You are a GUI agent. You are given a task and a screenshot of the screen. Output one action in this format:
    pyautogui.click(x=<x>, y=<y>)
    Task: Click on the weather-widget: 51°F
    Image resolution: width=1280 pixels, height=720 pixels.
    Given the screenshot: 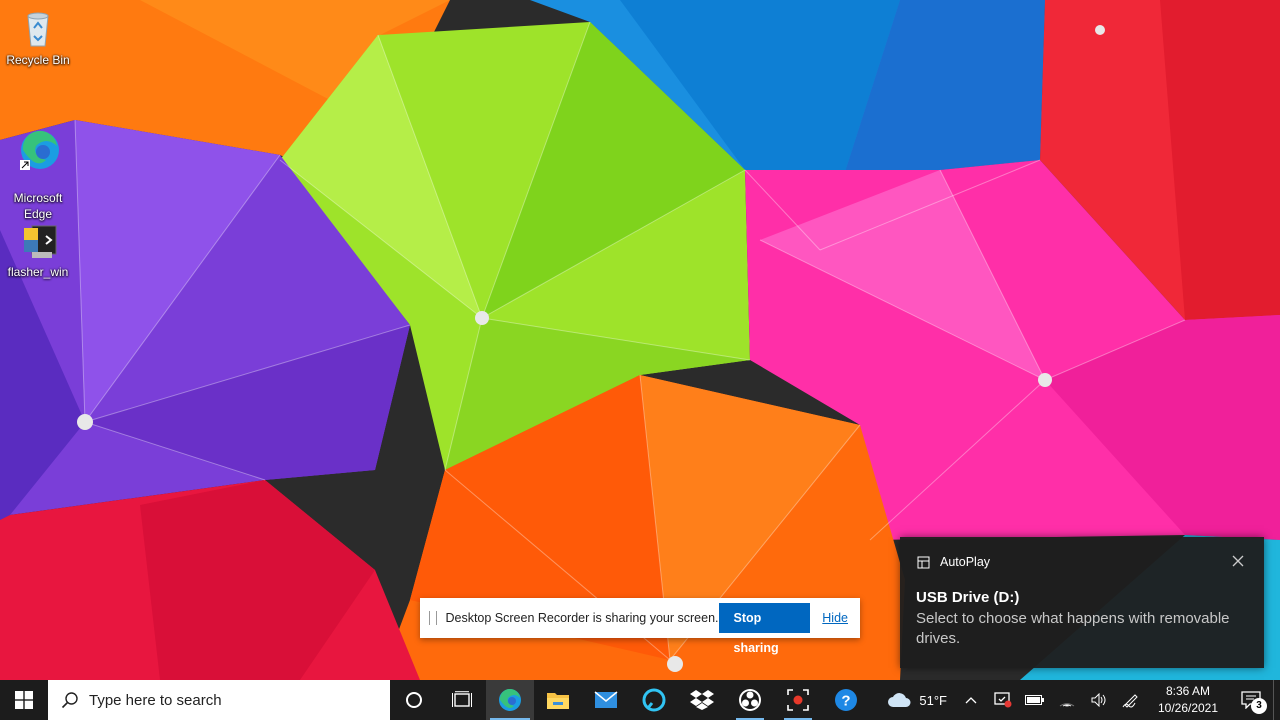 What is the action you would take?
    pyautogui.click(x=918, y=700)
    